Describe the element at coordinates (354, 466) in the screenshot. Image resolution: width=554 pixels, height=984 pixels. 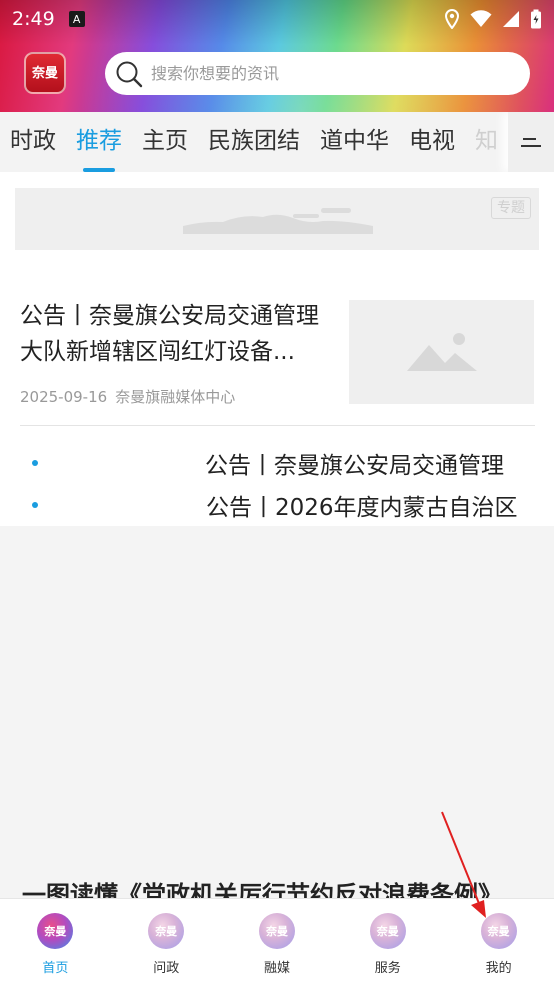
I see `marquee-text: 公告丨奈曼旗公安局交通管理` at that location.